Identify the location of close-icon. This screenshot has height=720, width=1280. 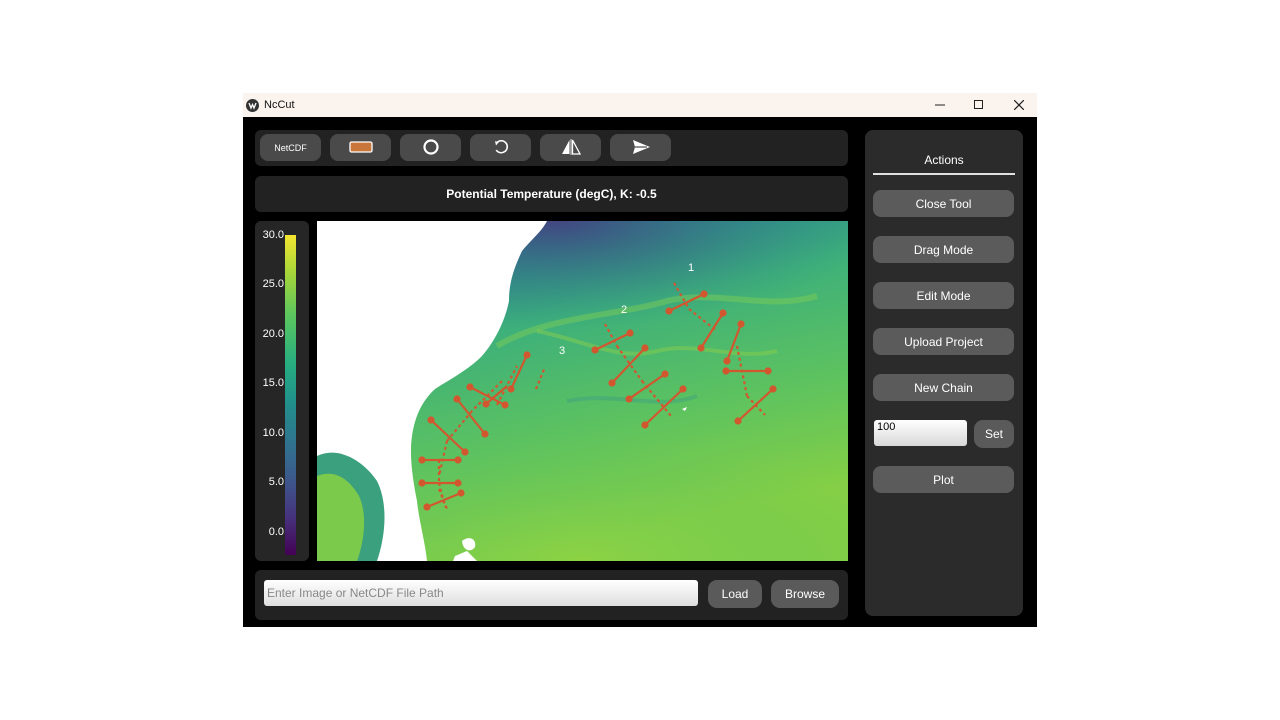
(1019, 105).